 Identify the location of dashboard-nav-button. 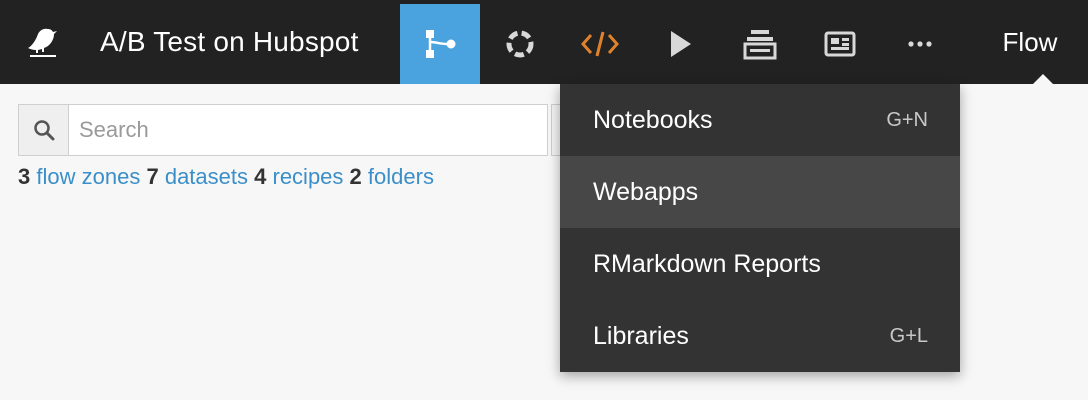
(840, 44).